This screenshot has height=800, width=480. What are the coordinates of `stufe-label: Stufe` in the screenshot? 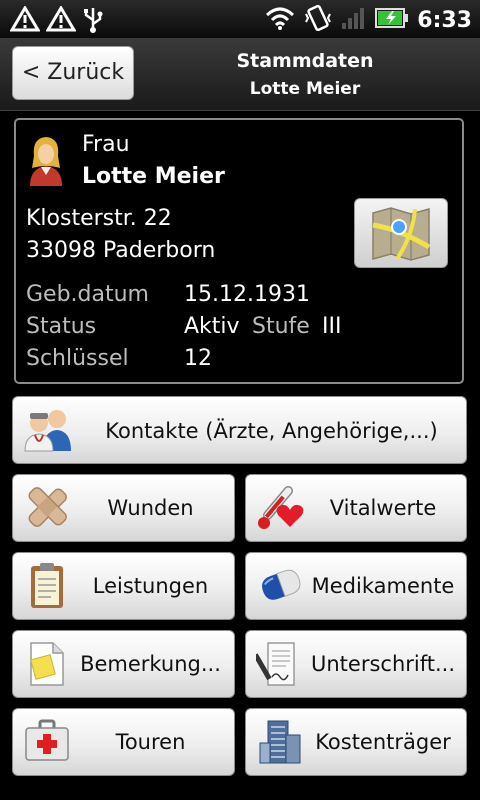 It's located at (281, 326).